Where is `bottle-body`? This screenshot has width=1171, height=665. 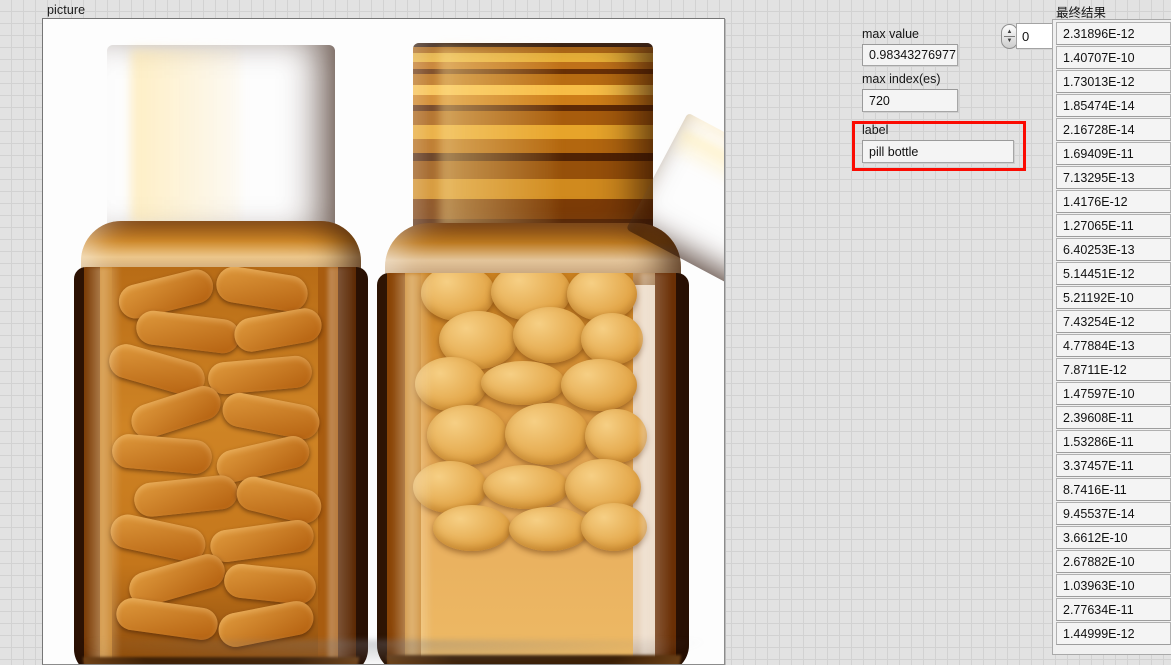 bottle-body is located at coordinates (221, 465).